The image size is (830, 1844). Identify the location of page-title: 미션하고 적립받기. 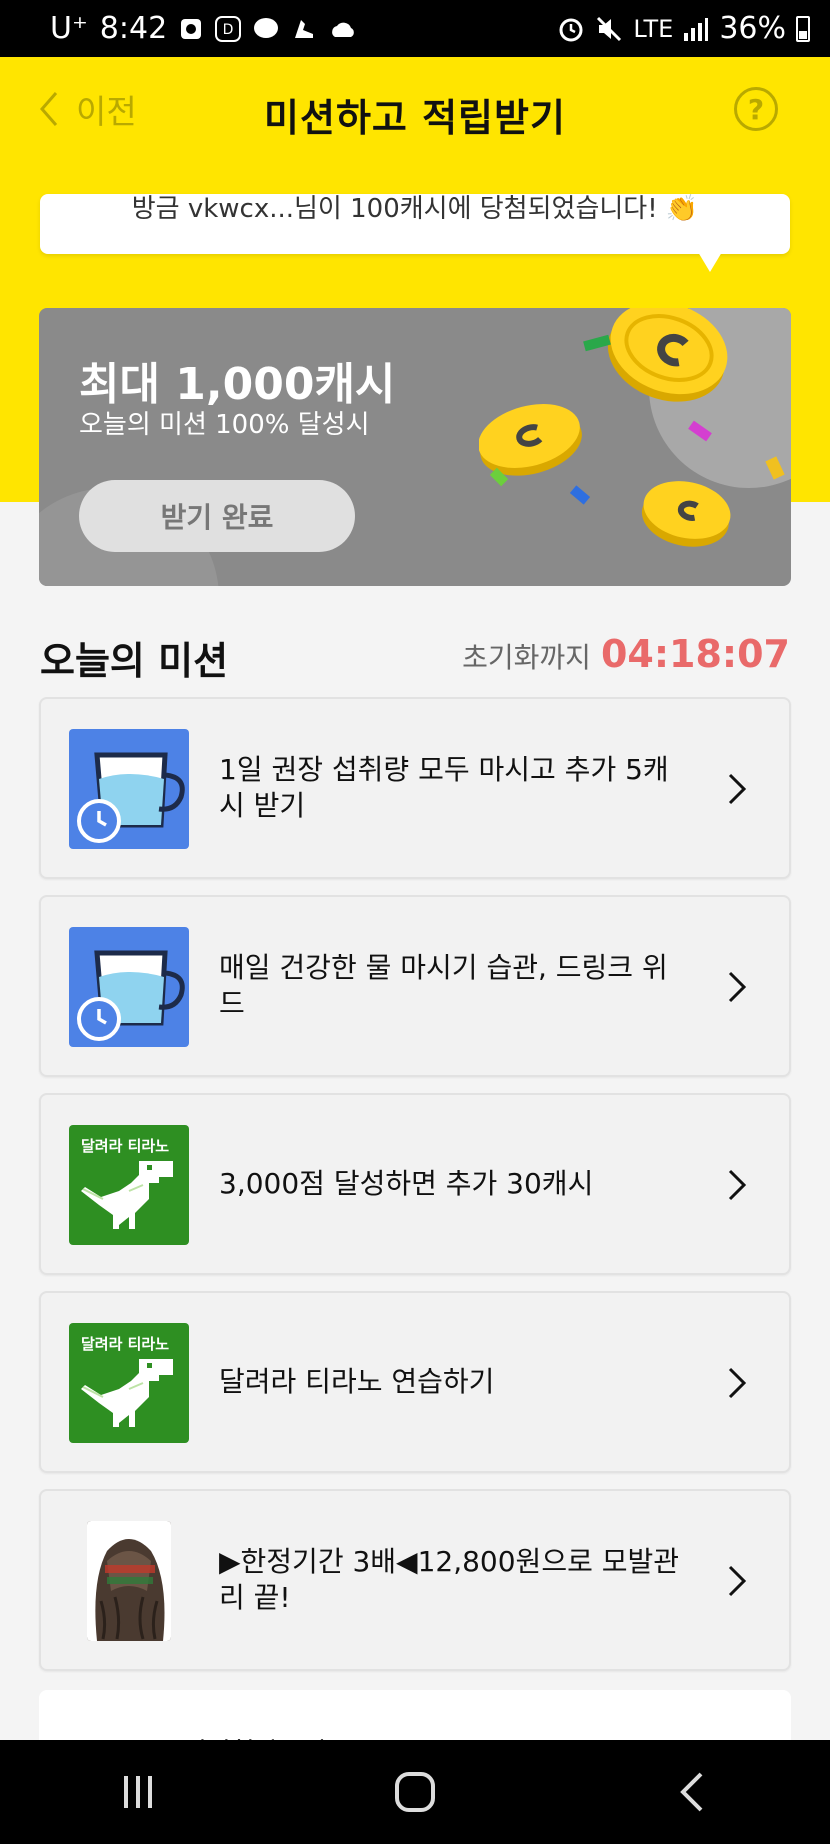
(415, 118).